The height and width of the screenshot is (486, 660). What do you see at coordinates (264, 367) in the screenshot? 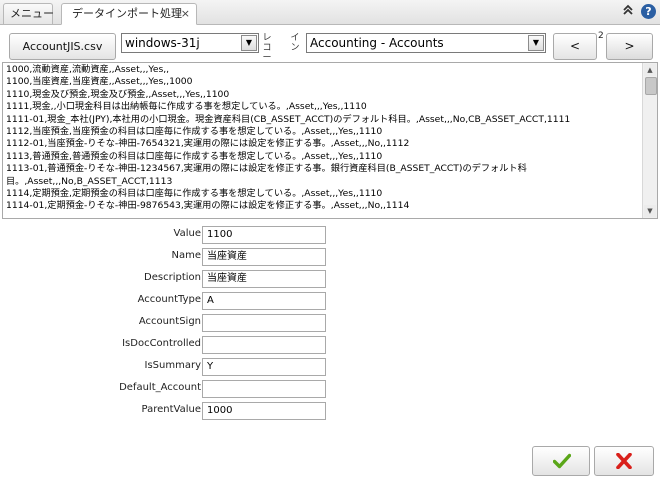
I see `issummary-field: Y` at bounding box center [264, 367].